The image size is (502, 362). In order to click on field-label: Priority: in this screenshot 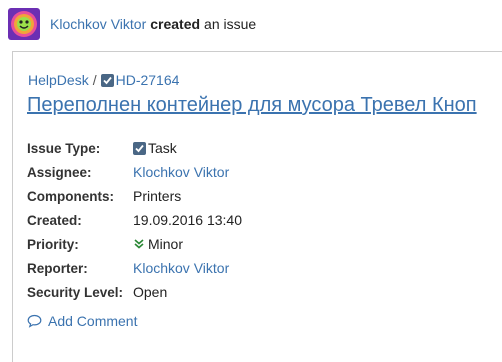, I will do `click(53, 244)`.